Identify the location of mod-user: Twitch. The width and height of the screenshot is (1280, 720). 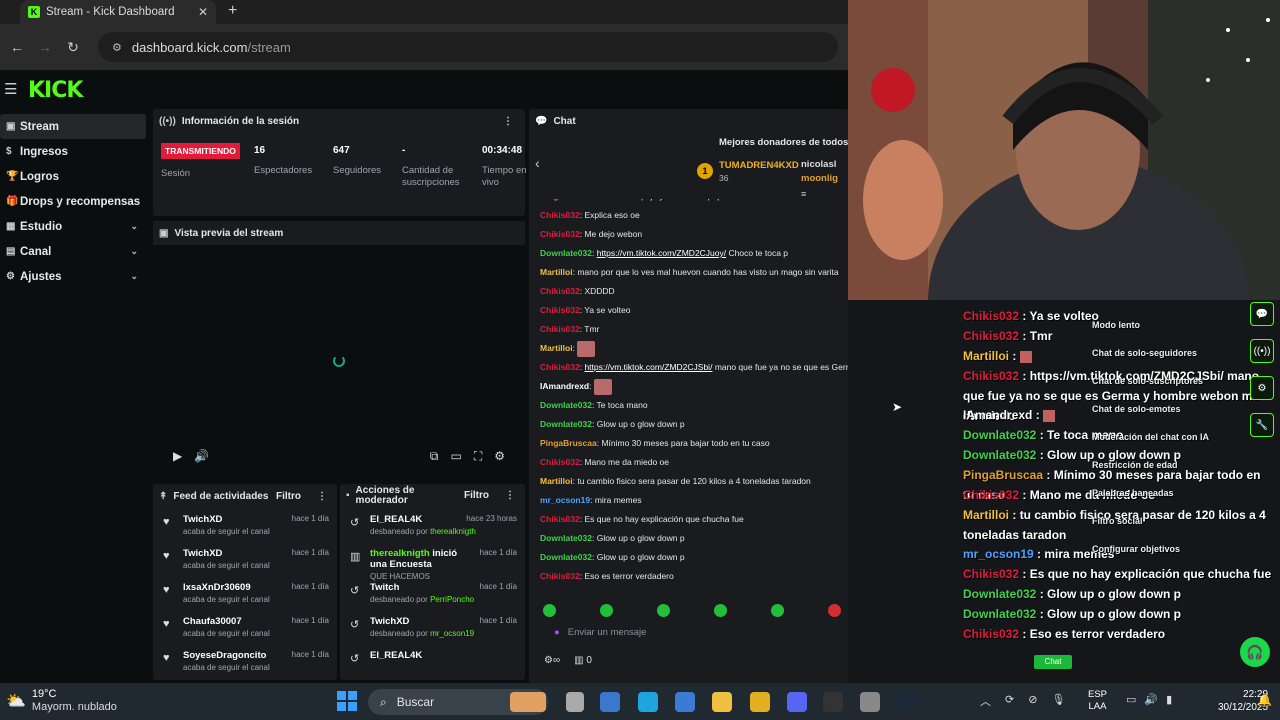
(384, 587).